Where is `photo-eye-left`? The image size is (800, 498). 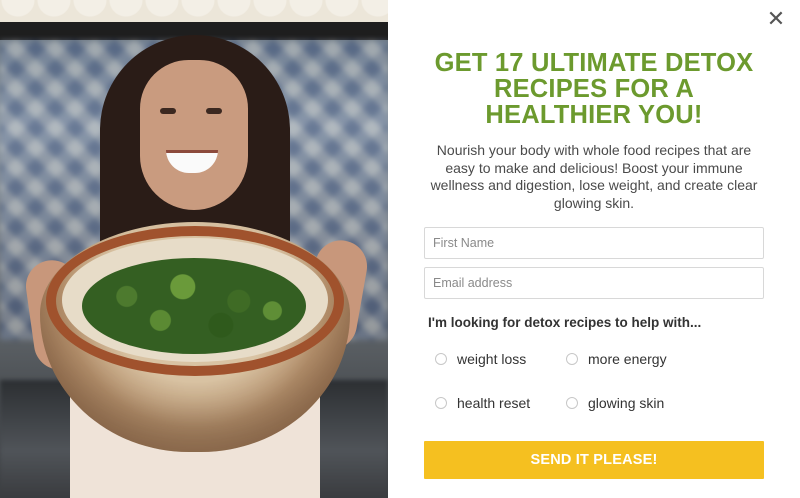 photo-eye-left is located at coordinates (168, 111).